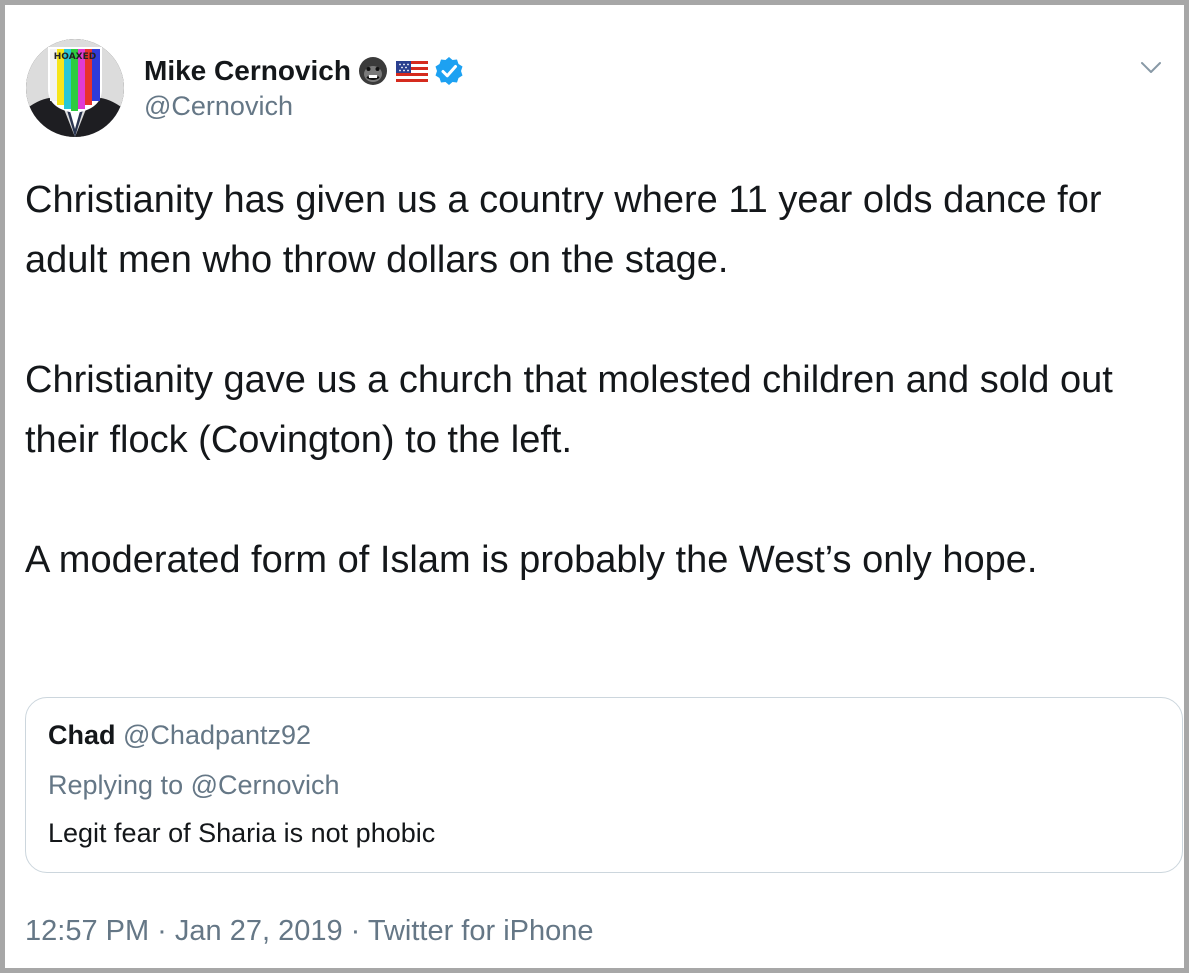 This screenshot has height=973, width=1189. I want to click on author-name-row: Mike Cernovich, so click(304, 71).